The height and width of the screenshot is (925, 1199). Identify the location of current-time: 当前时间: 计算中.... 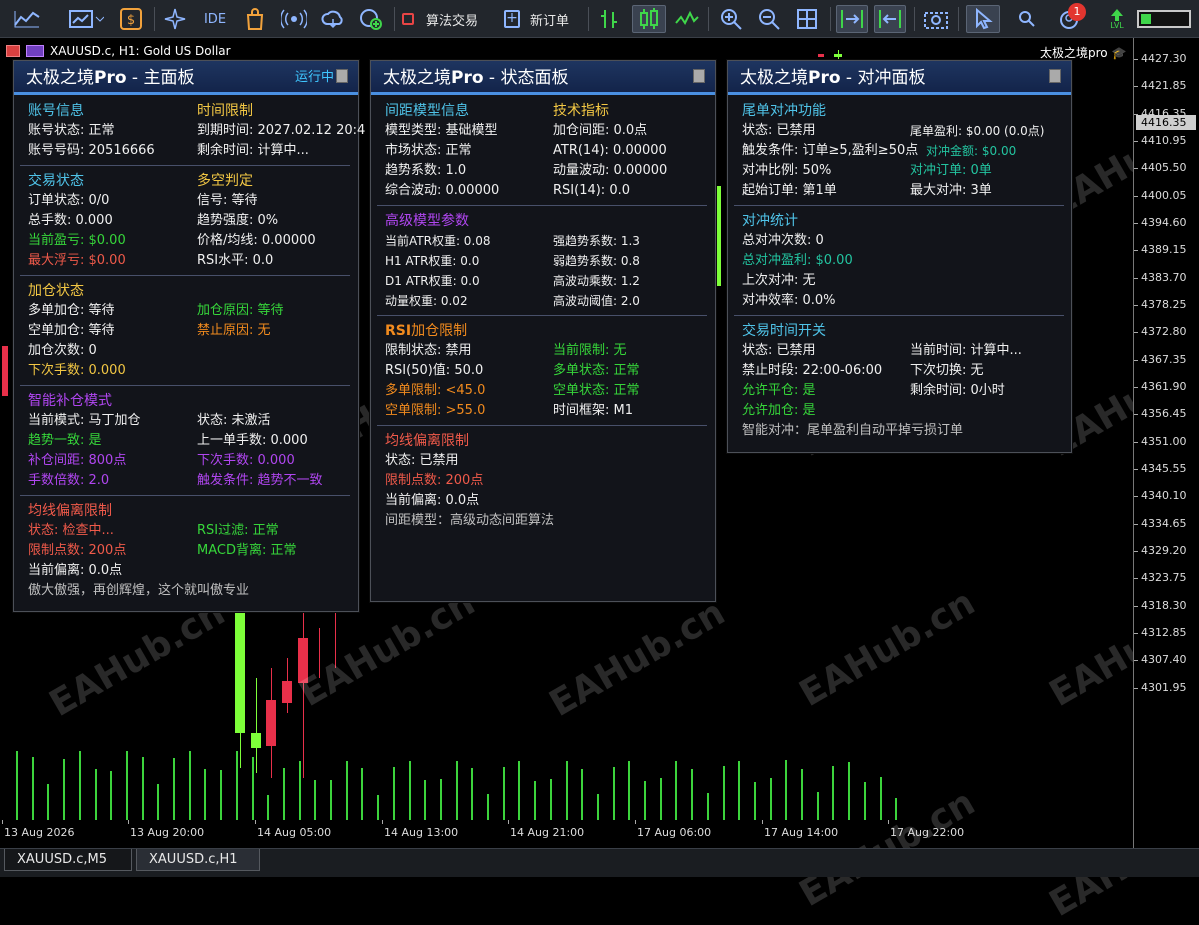
(966, 350).